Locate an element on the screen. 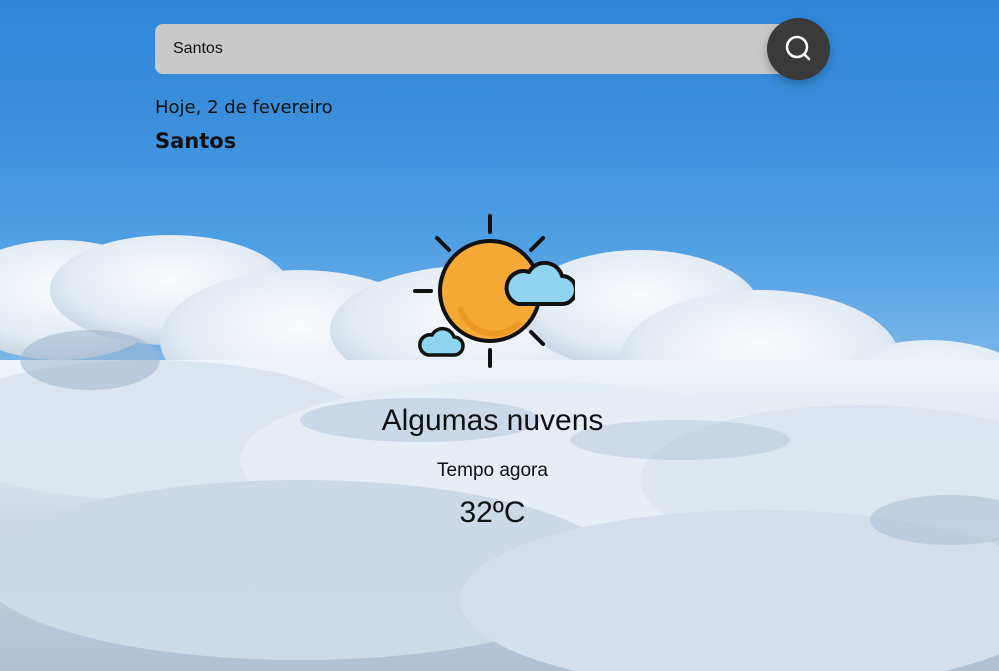 This screenshot has height=671, width=999. search-input is located at coordinates (475, 49).